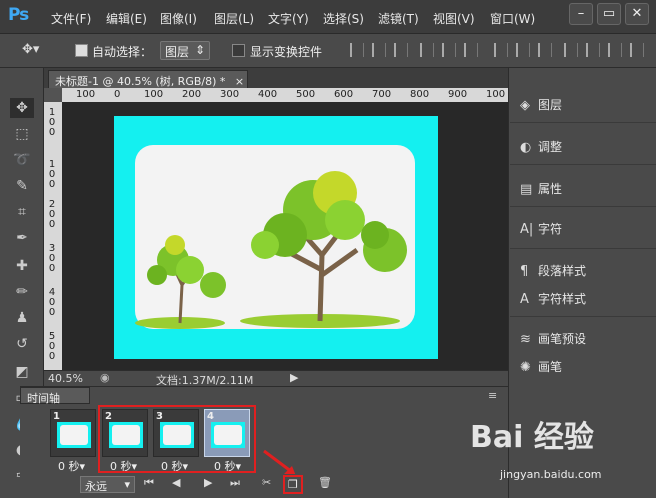 The image size is (656, 498). Describe the element at coordinates (427, 50) in the screenshot. I see `align-left-icon` at that location.